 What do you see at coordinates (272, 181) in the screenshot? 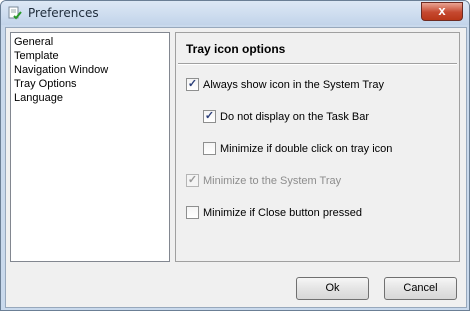
I see `option-label: Minimize to the System Tray` at bounding box center [272, 181].